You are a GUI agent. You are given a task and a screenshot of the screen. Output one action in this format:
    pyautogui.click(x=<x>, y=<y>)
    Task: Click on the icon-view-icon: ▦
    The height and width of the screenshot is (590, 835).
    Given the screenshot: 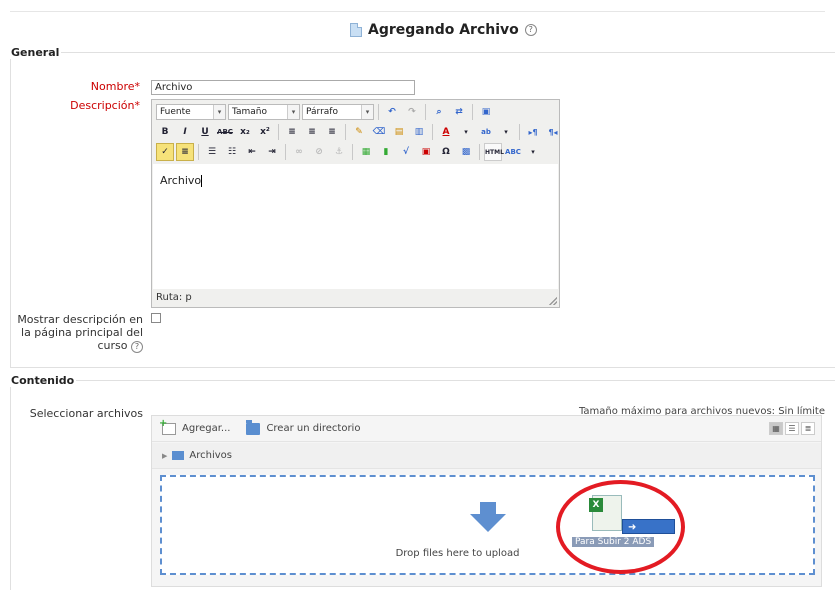 What is the action you would take?
    pyautogui.click(x=776, y=428)
    